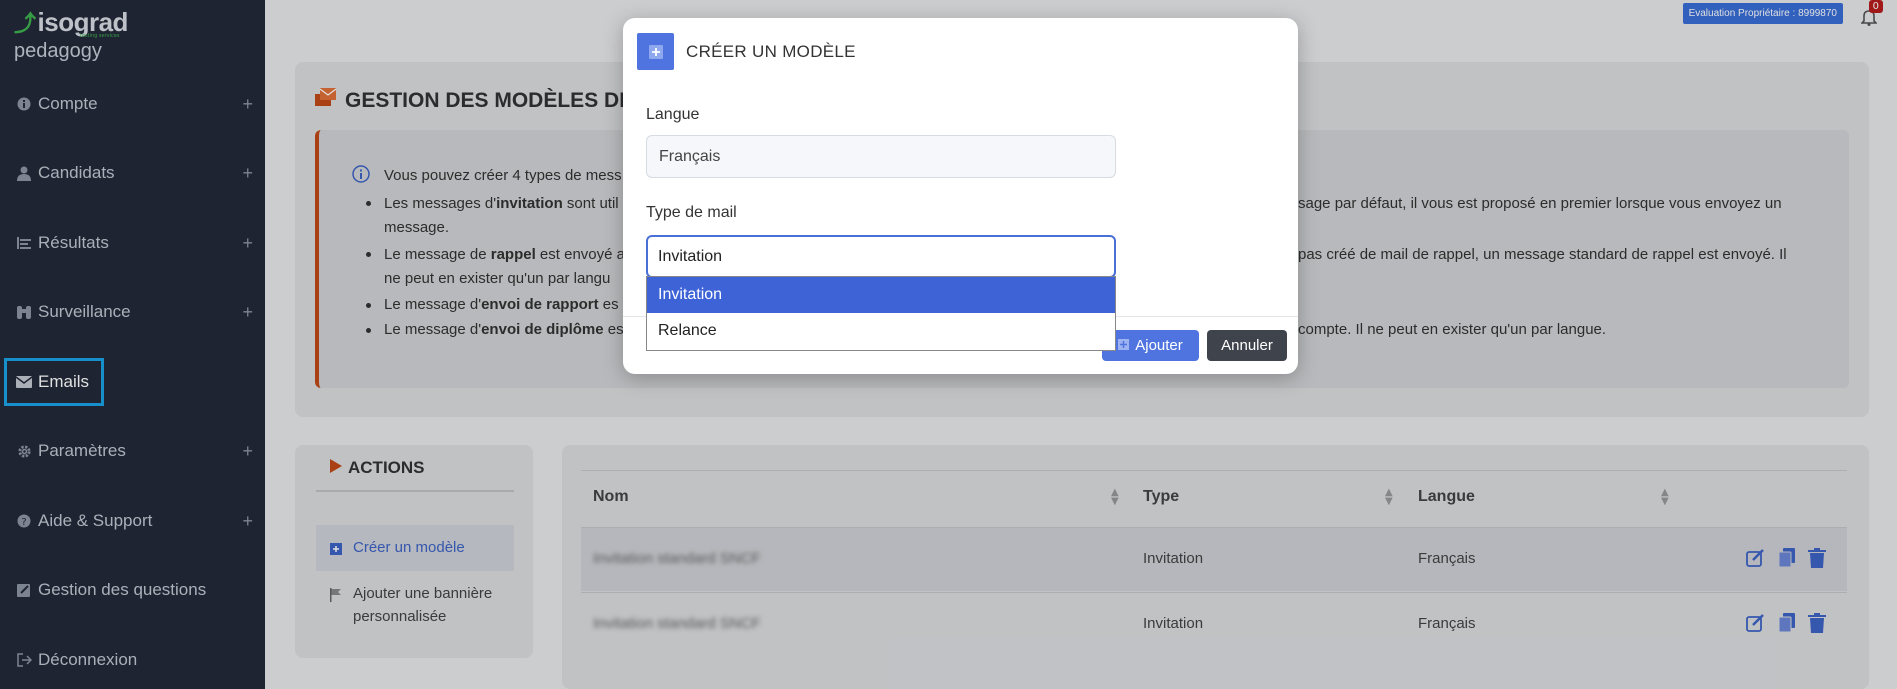  Describe the element at coordinates (771, 51) in the screenshot. I see `modal-title: CRÉER UN MODÈLE` at that location.